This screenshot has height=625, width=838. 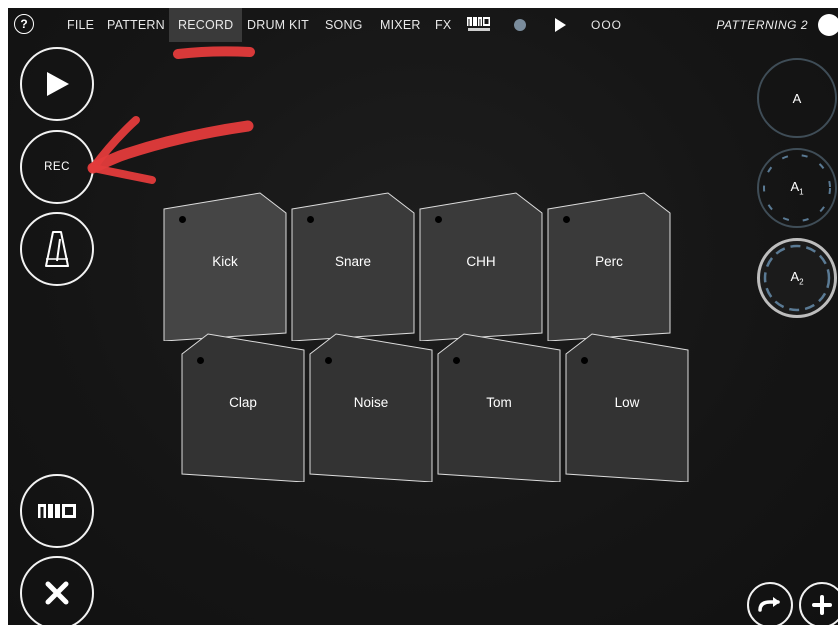 I want to click on pattern-a1-ring, so click(x=796, y=187).